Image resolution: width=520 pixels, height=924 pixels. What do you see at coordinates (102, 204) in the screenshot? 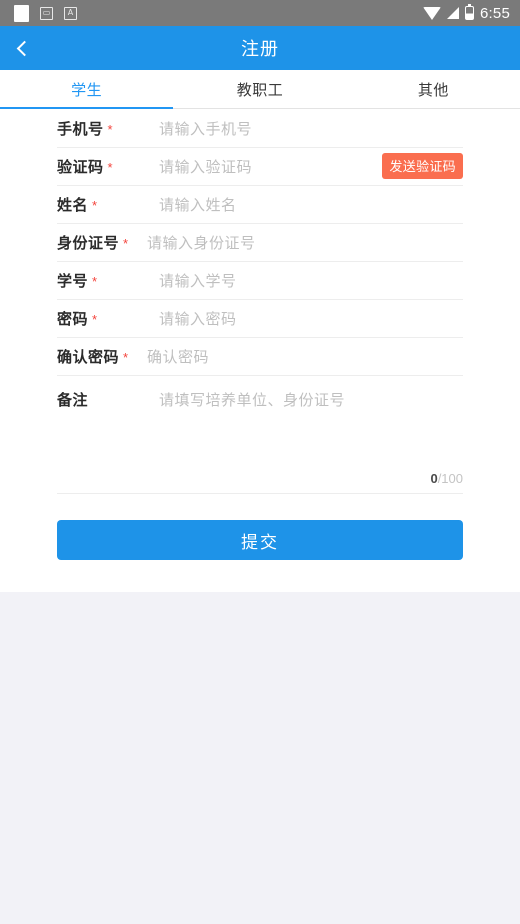
I see `field-label-name-wrap: 姓名 *` at bounding box center [102, 204].